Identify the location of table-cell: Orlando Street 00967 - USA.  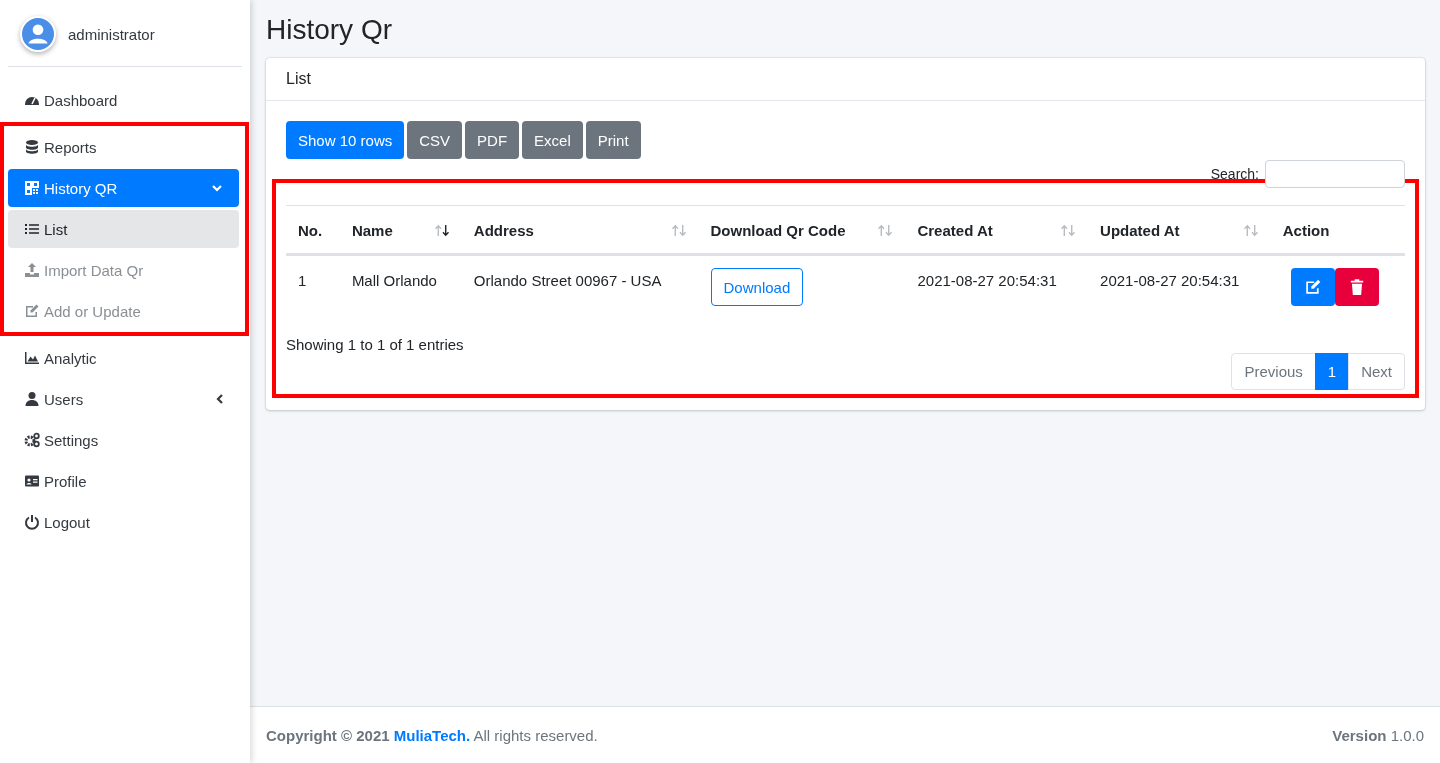
(567, 280).